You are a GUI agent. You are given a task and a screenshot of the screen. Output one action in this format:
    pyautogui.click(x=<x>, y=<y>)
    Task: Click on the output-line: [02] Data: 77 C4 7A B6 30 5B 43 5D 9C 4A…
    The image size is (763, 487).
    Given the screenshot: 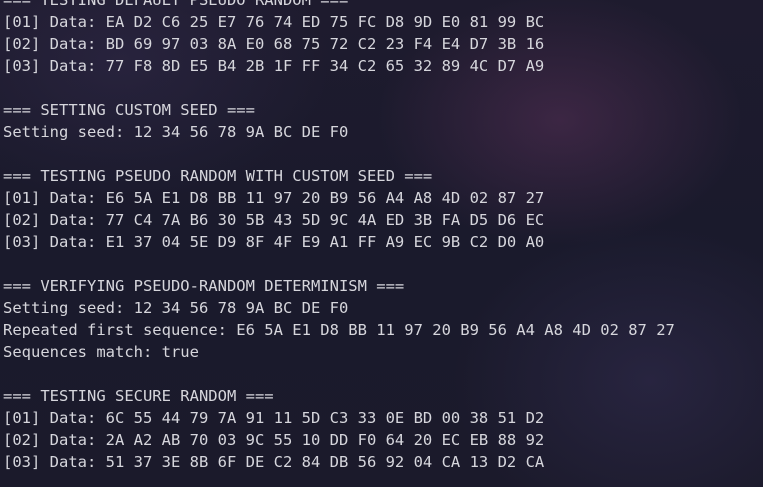 What is the action you would take?
    pyautogui.click(x=274, y=220)
    